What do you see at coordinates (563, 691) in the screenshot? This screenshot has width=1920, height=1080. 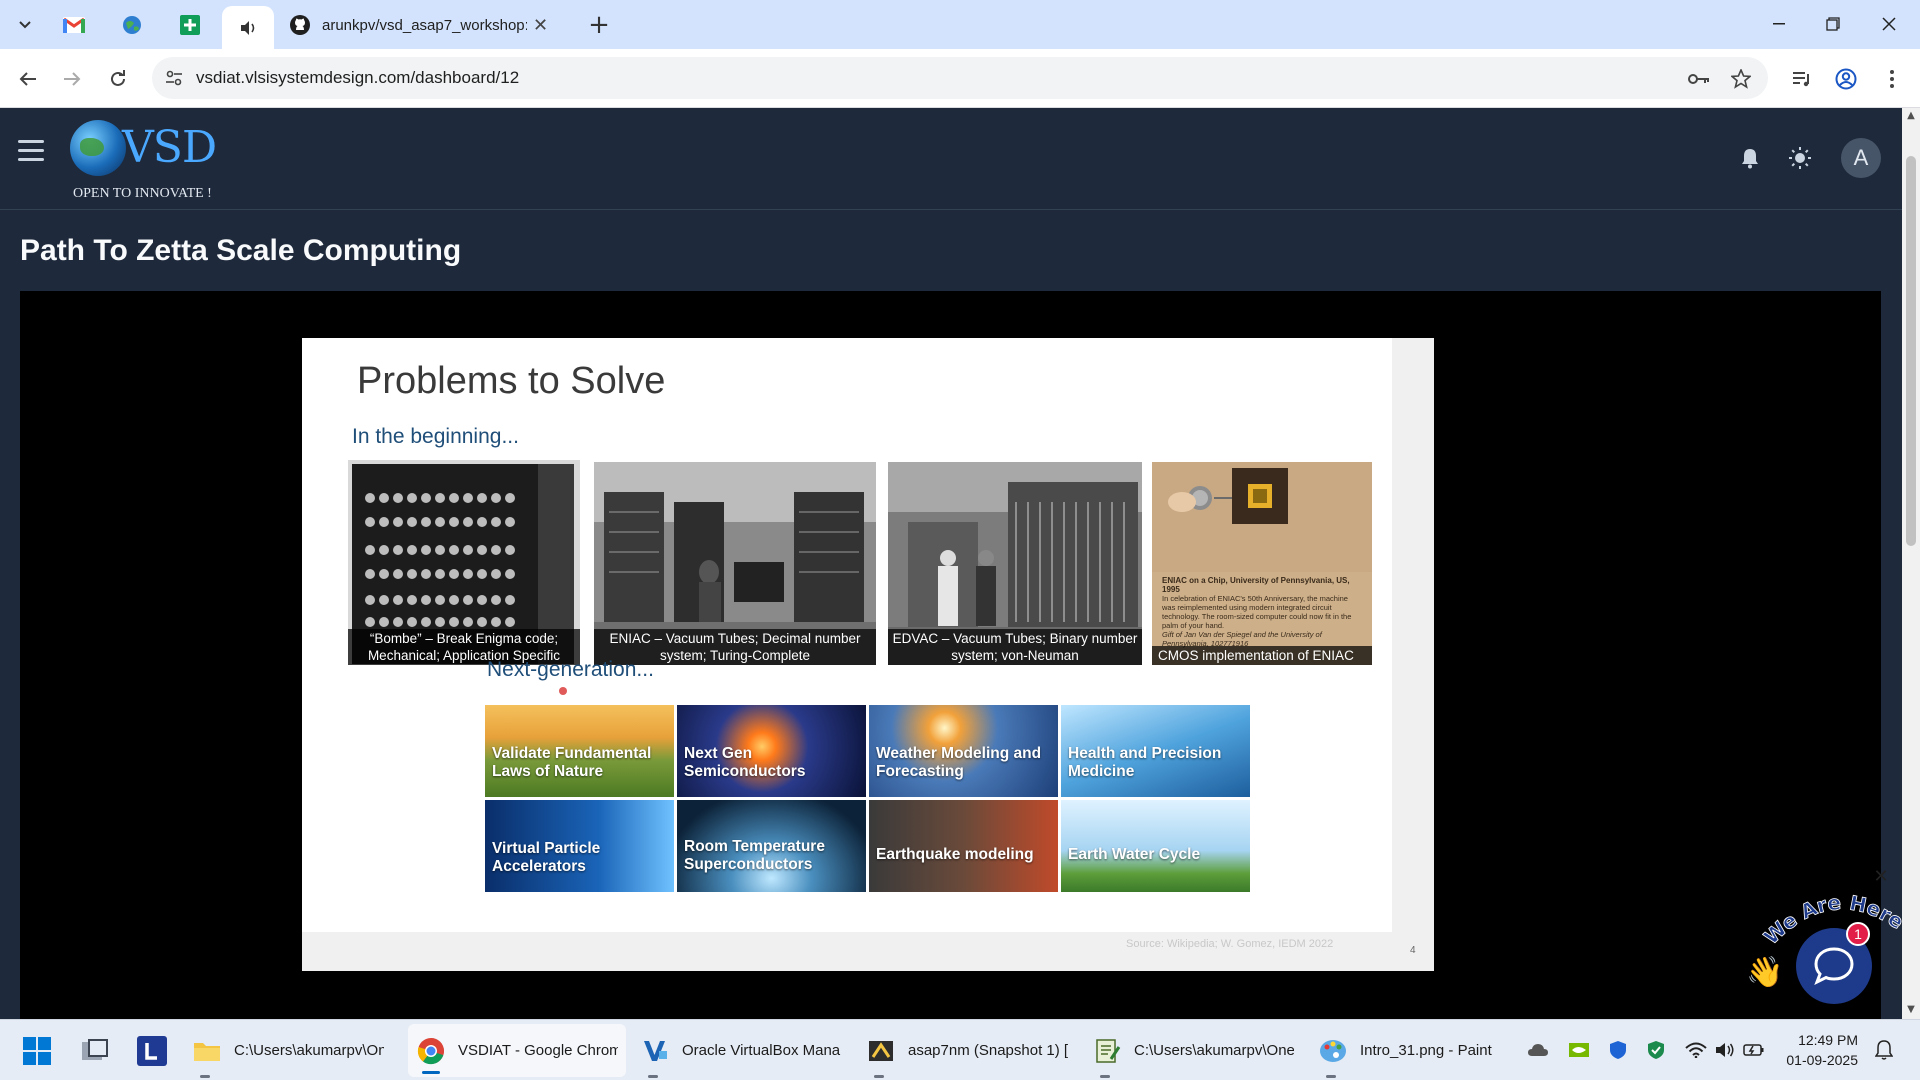 I see `cursor-pointer-dot` at bounding box center [563, 691].